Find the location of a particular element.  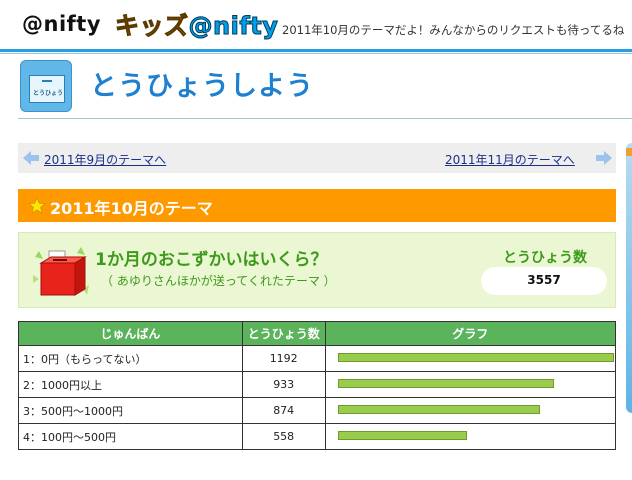

vote-box-icon: とうひょう is located at coordinates (46, 86).